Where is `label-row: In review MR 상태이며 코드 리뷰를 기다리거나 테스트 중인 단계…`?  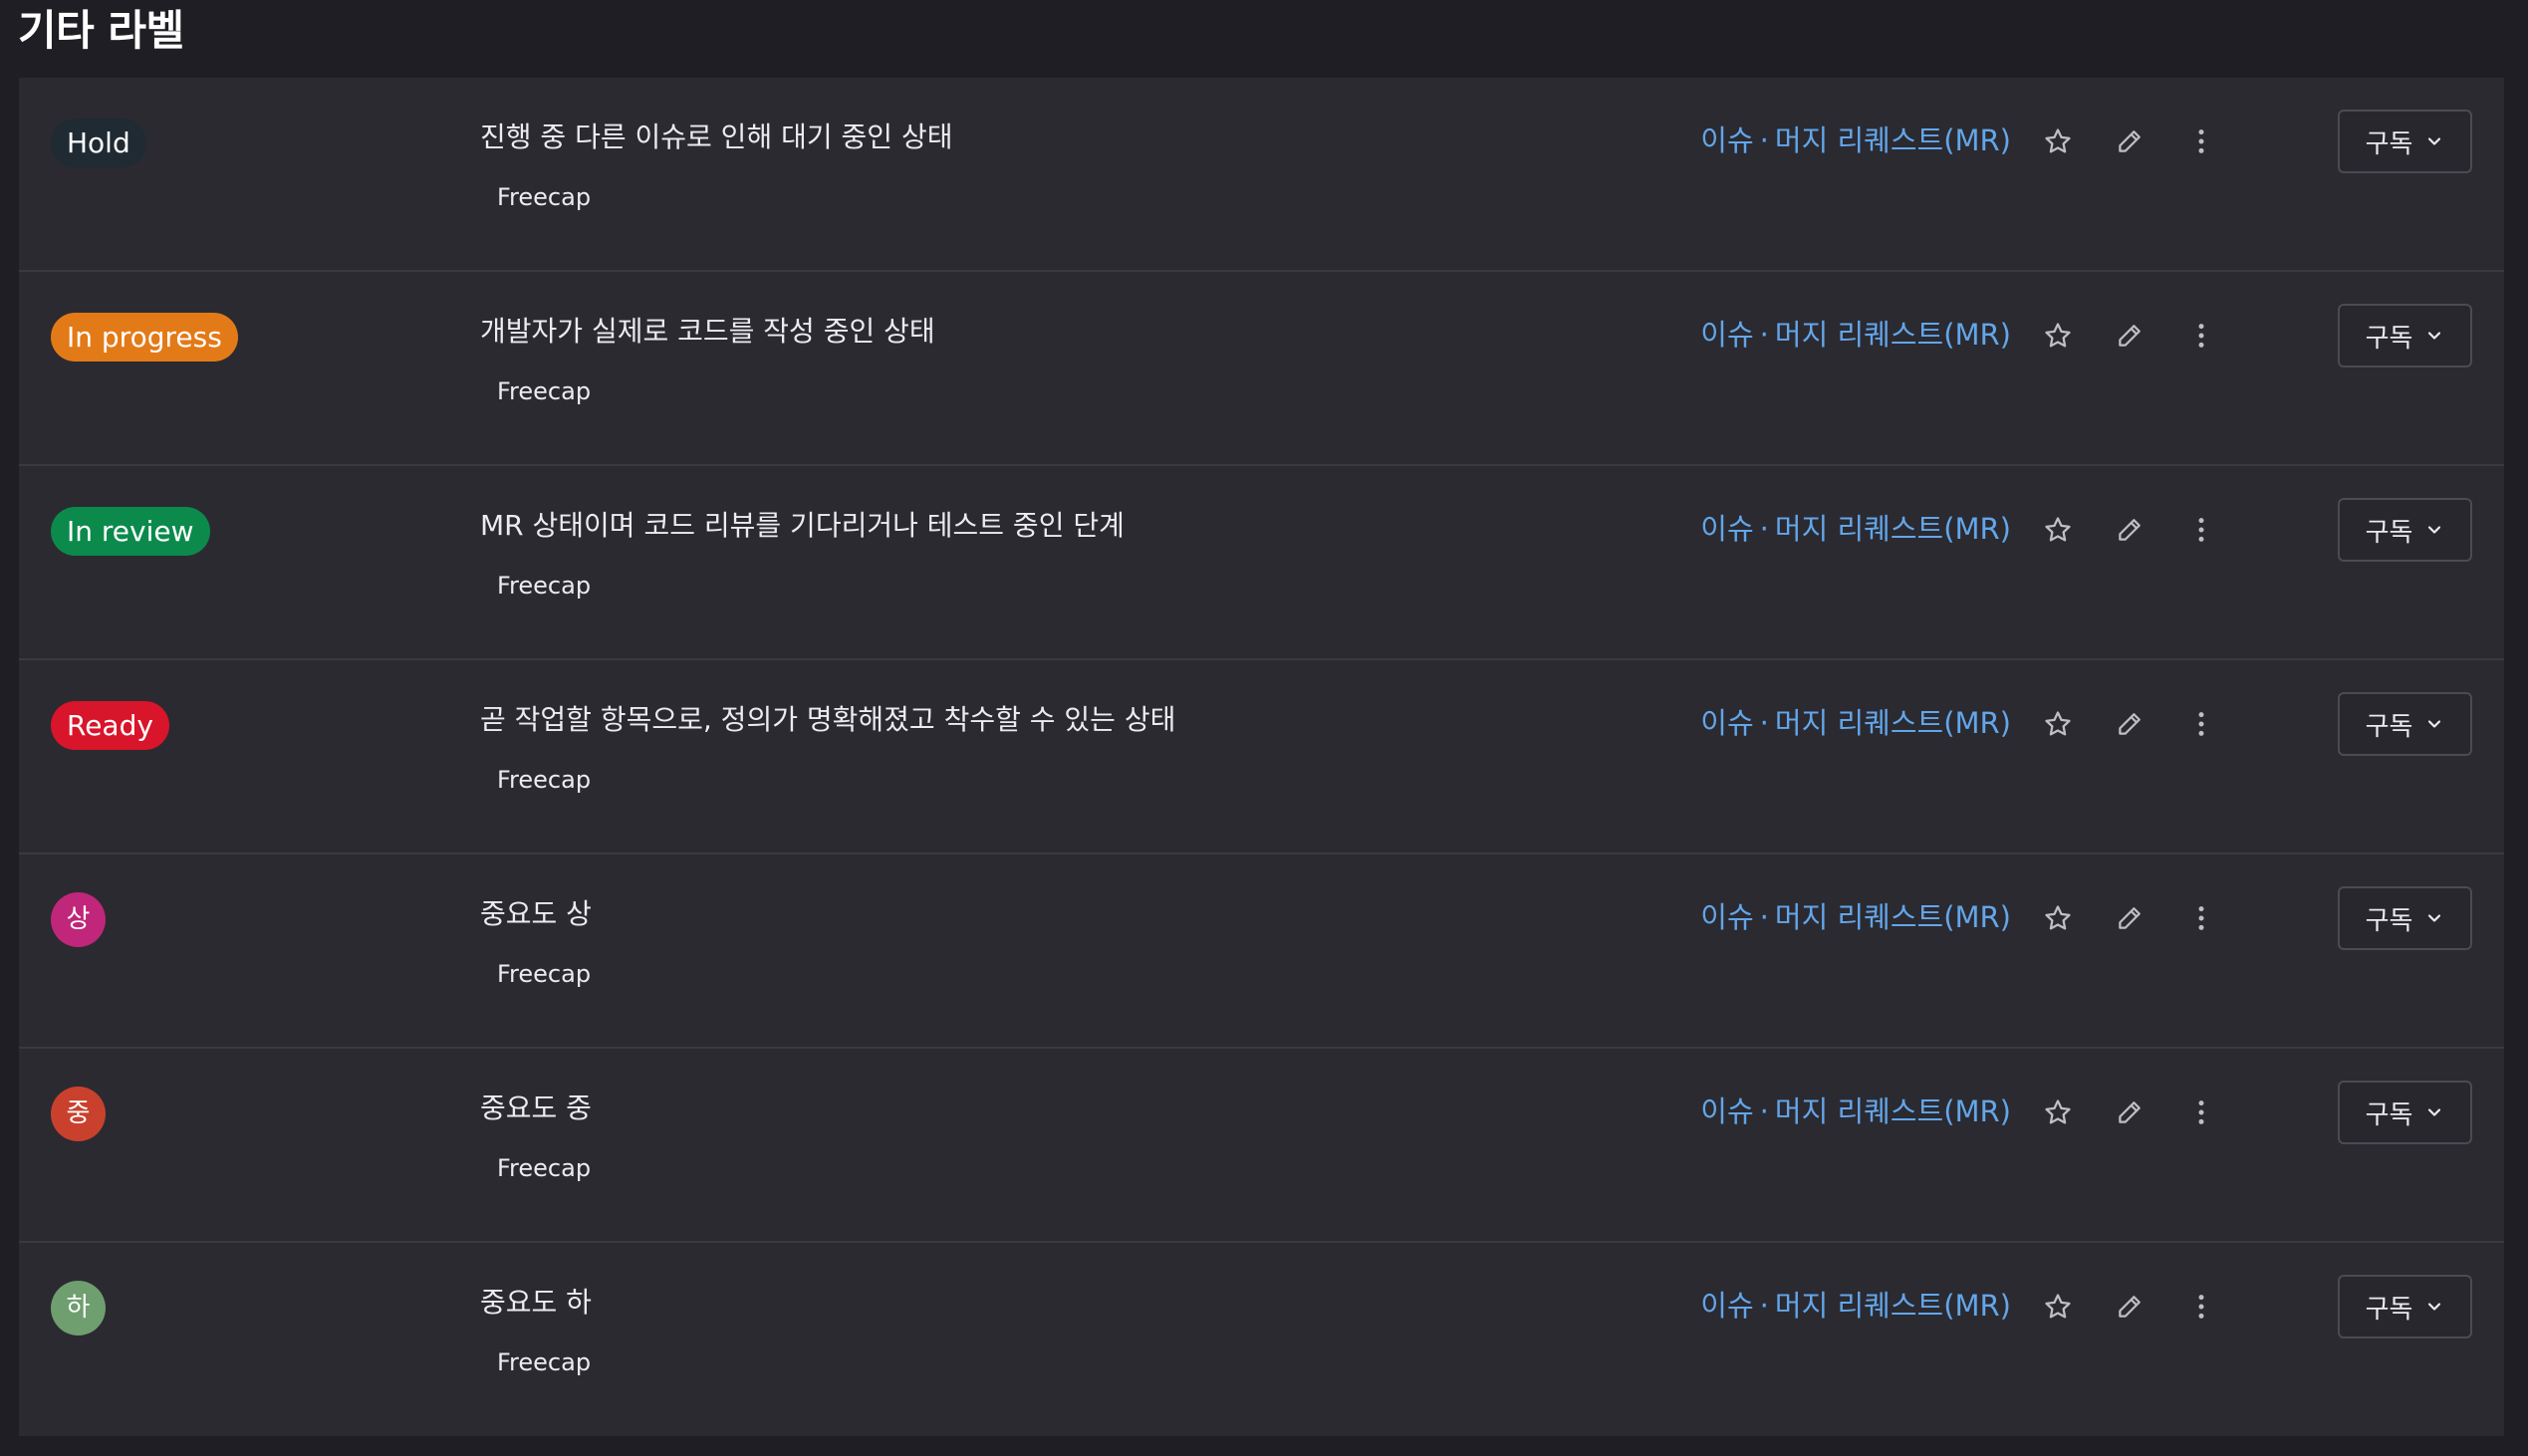 label-row: In review MR 상태이며 코드 리뷰를 기다리거나 테스트 중인 단계… is located at coordinates (1261, 563).